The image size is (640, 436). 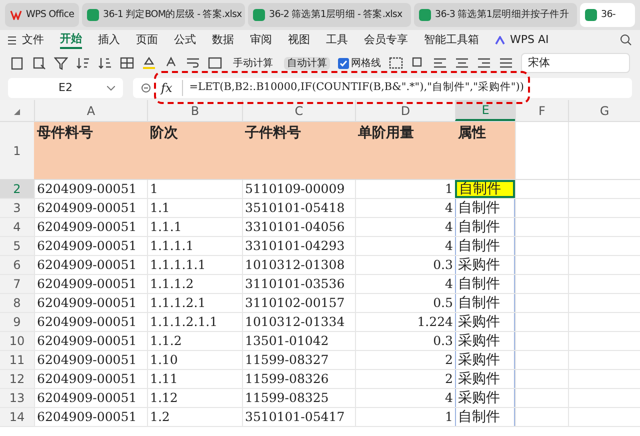 I want to click on spreadsheet-icon, so click(x=93, y=15).